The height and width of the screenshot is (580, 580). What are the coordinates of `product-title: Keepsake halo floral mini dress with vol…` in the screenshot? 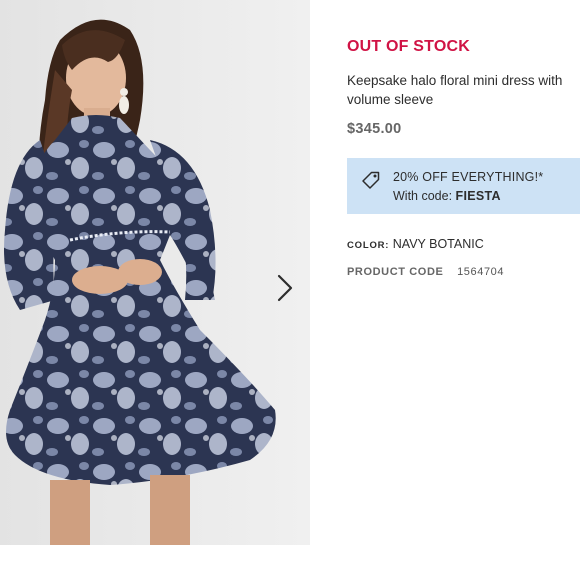 It's located at (455, 90).